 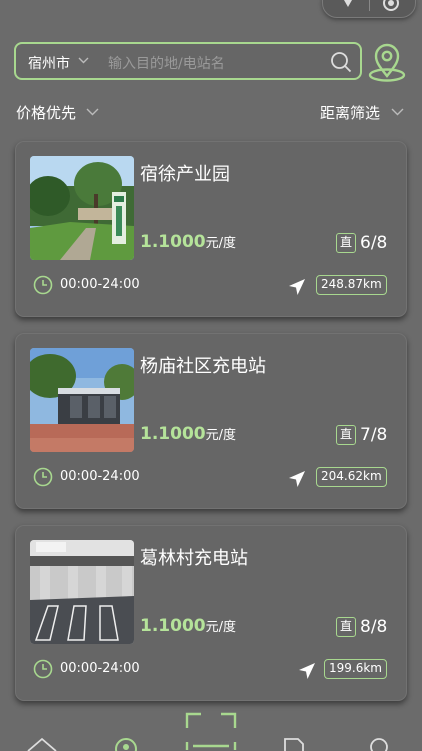 I want to click on pile-count: 8/8, so click(x=374, y=626).